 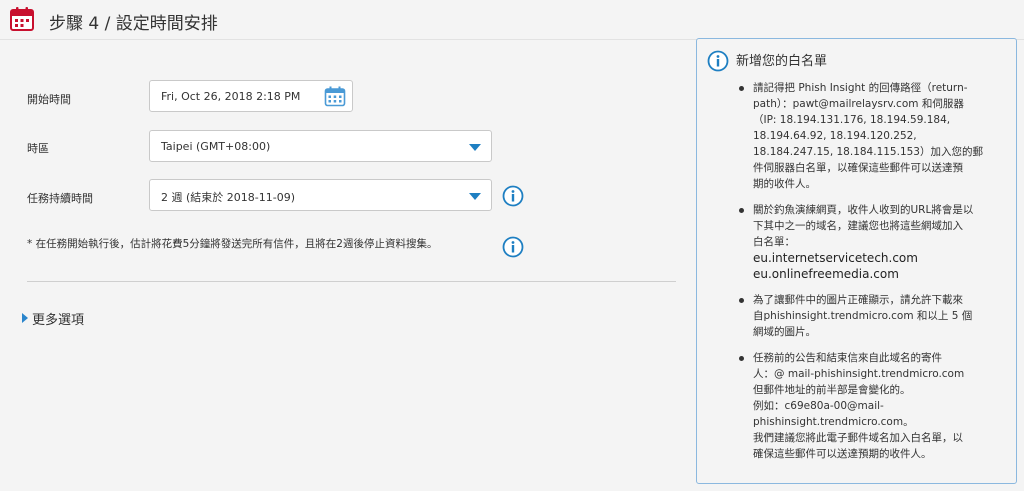 I want to click on whitelist-domain: eu.internetservicetech.com, so click(x=835, y=258).